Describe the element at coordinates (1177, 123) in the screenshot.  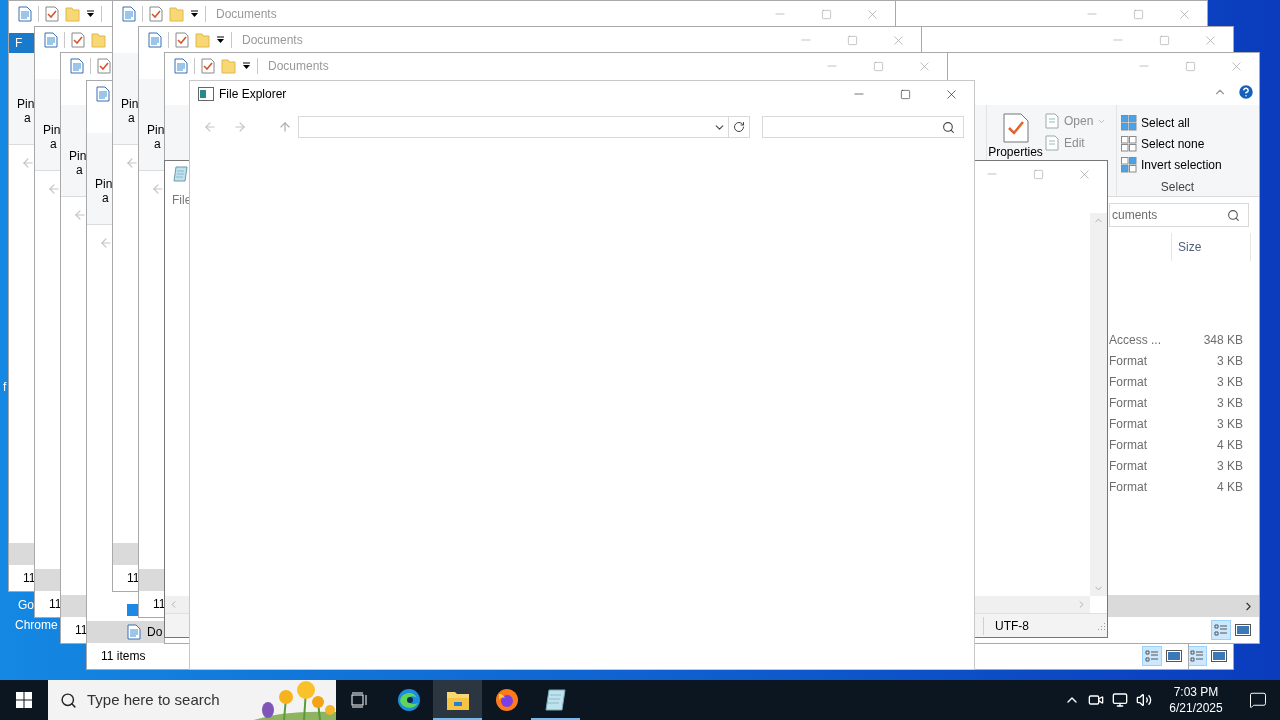
I see `select-command: Select all` at that location.